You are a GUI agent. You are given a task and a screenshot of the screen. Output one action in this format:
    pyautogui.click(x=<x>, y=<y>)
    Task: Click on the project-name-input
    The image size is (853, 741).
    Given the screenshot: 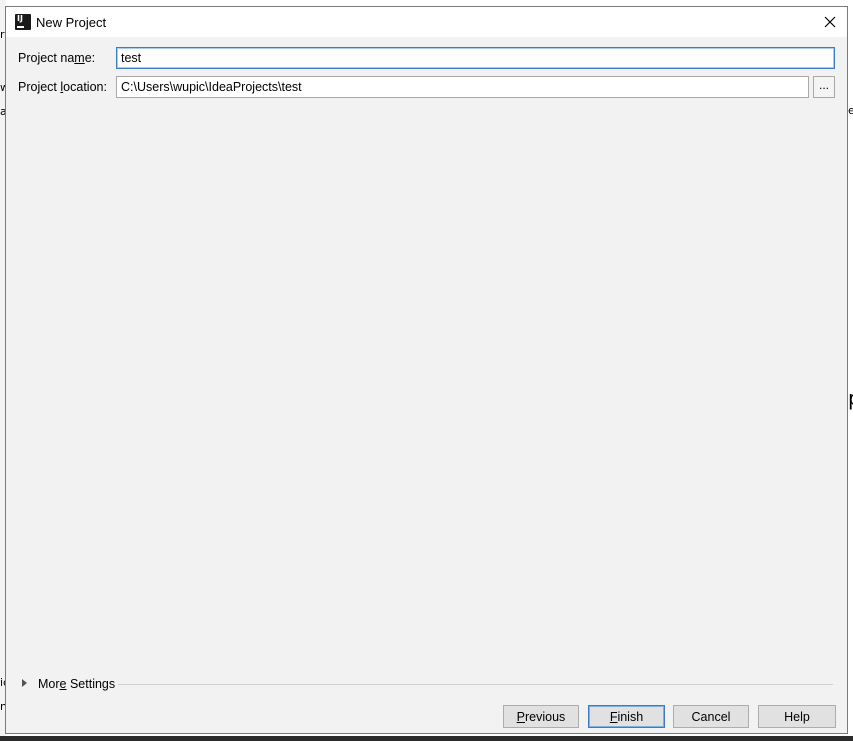 What is the action you would take?
    pyautogui.click(x=475, y=58)
    